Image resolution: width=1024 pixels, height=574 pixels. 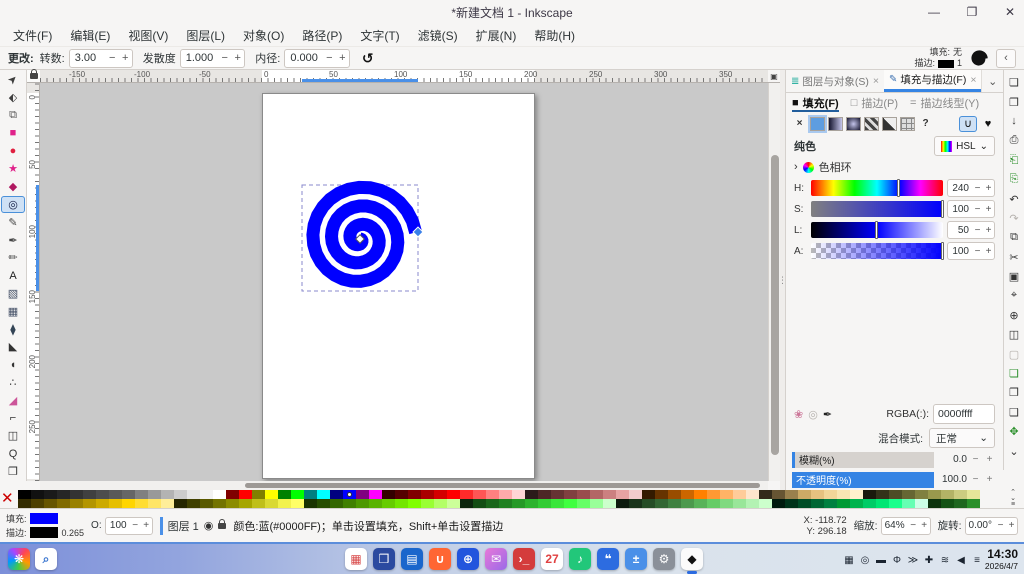 What do you see at coordinates (971, 188) in the screenshot?
I see `slider-spinbox: 240 − +` at bounding box center [971, 188].